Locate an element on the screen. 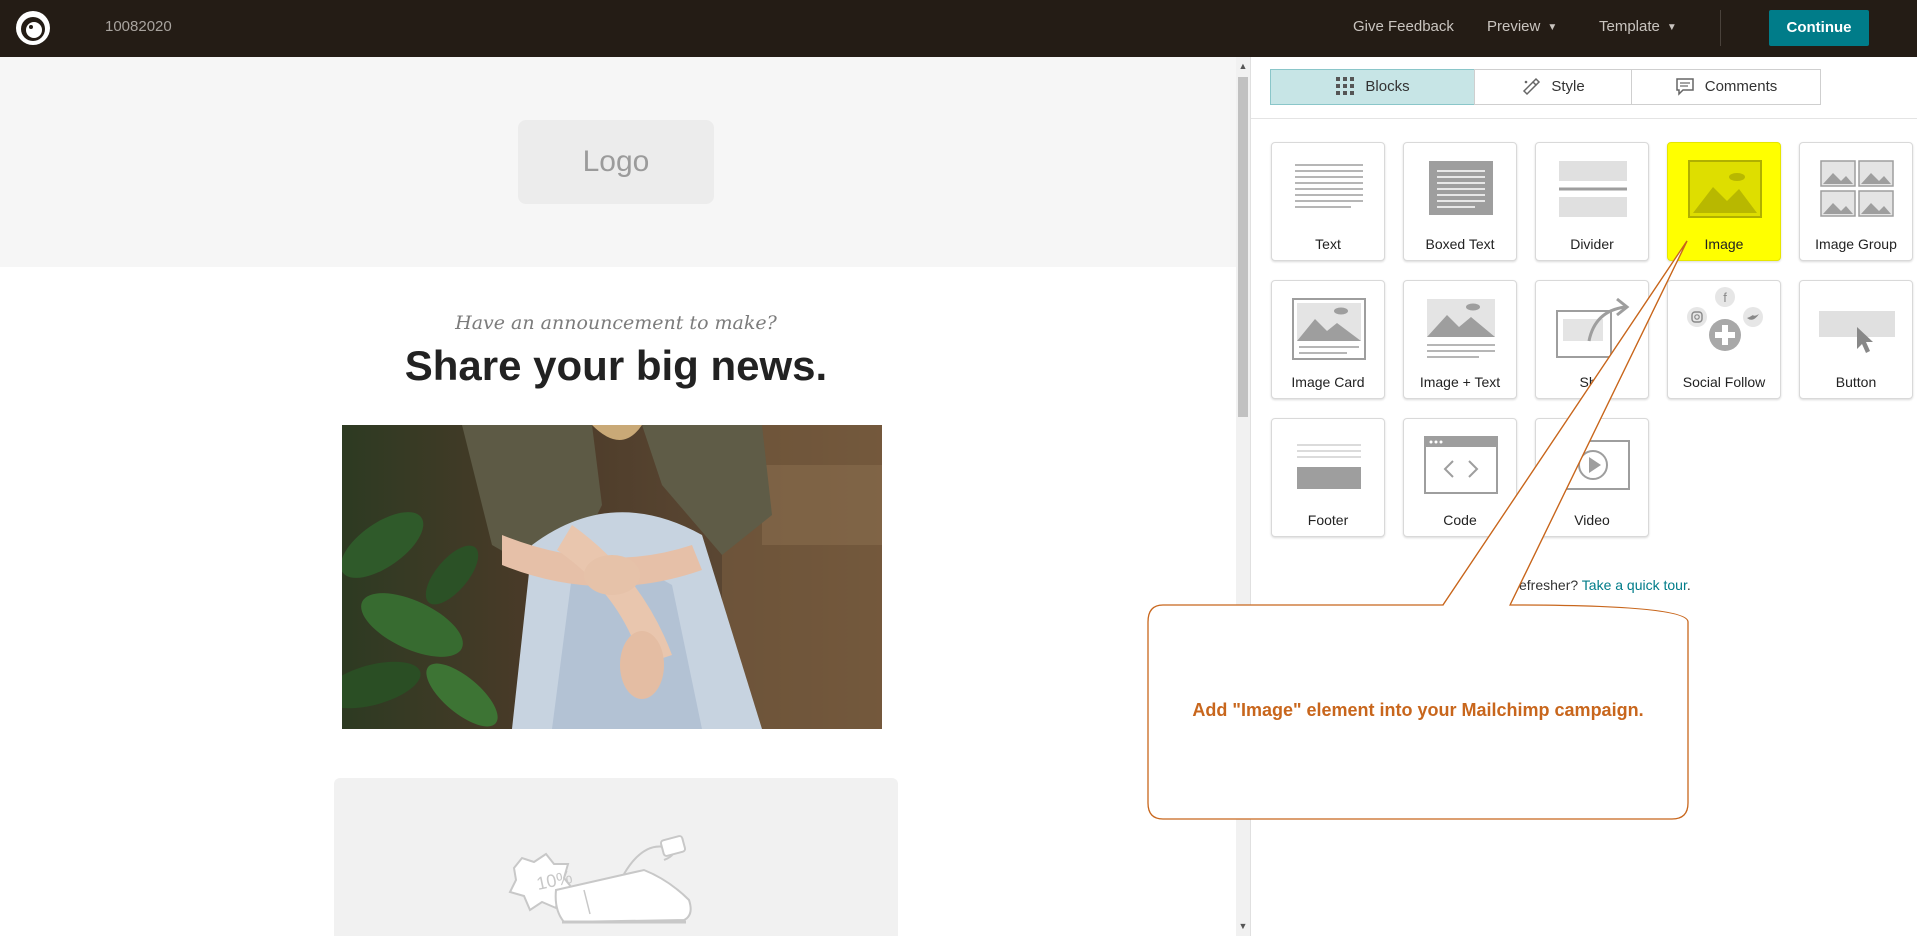 The width and height of the screenshot is (1917, 936). block-label: Divider is located at coordinates (1592, 244).